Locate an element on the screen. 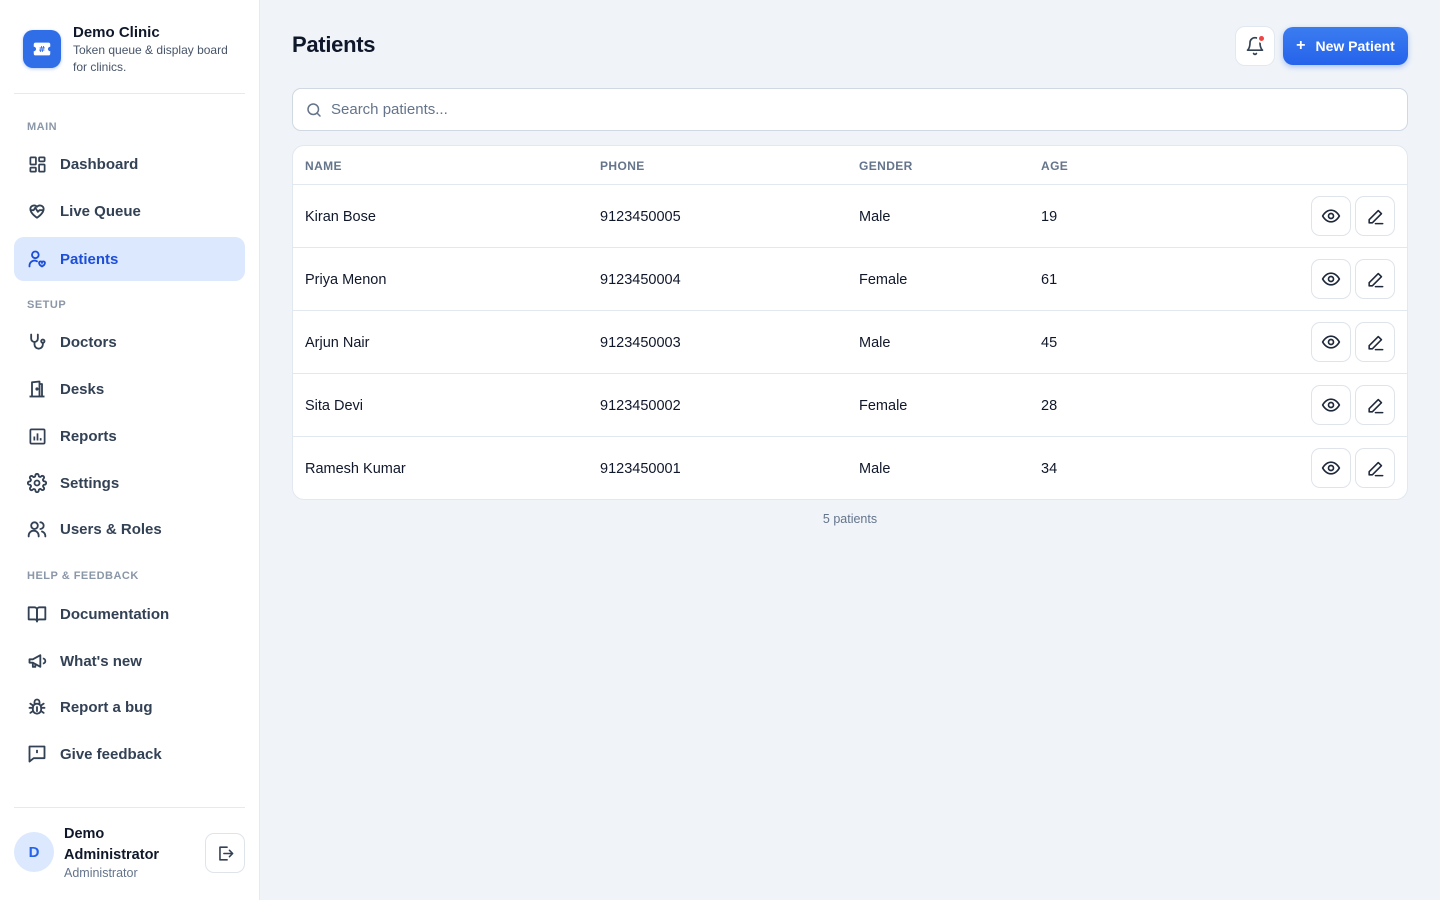 This screenshot has height=900, width=1440. sidebar-item-live-queue: Live Queue is located at coordinates (129, 211).